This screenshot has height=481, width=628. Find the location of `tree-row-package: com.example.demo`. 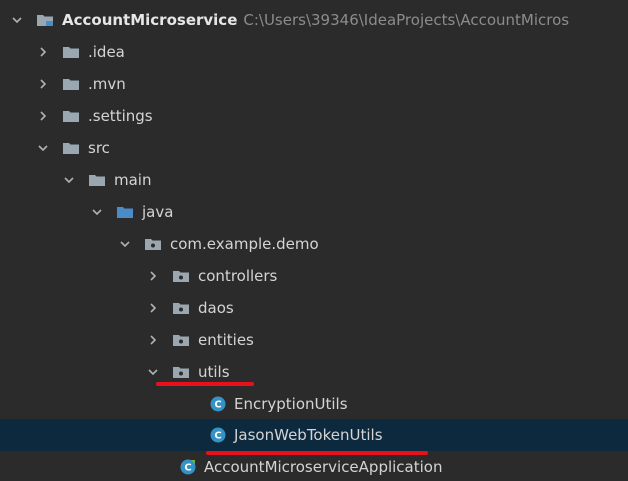

tree-row-package: com.example.demo is located at coordinates (314, 244).